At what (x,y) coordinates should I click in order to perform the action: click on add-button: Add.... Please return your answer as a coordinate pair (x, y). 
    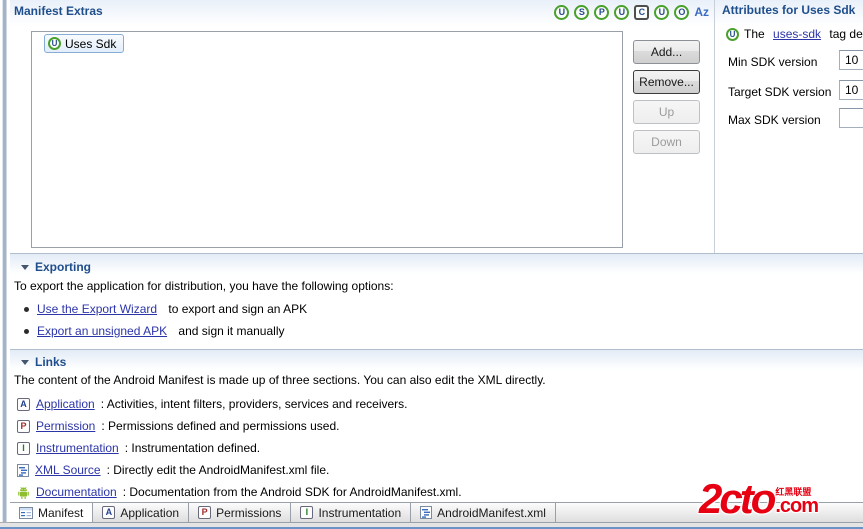
    Looking at the image, I should click on (666, 52).